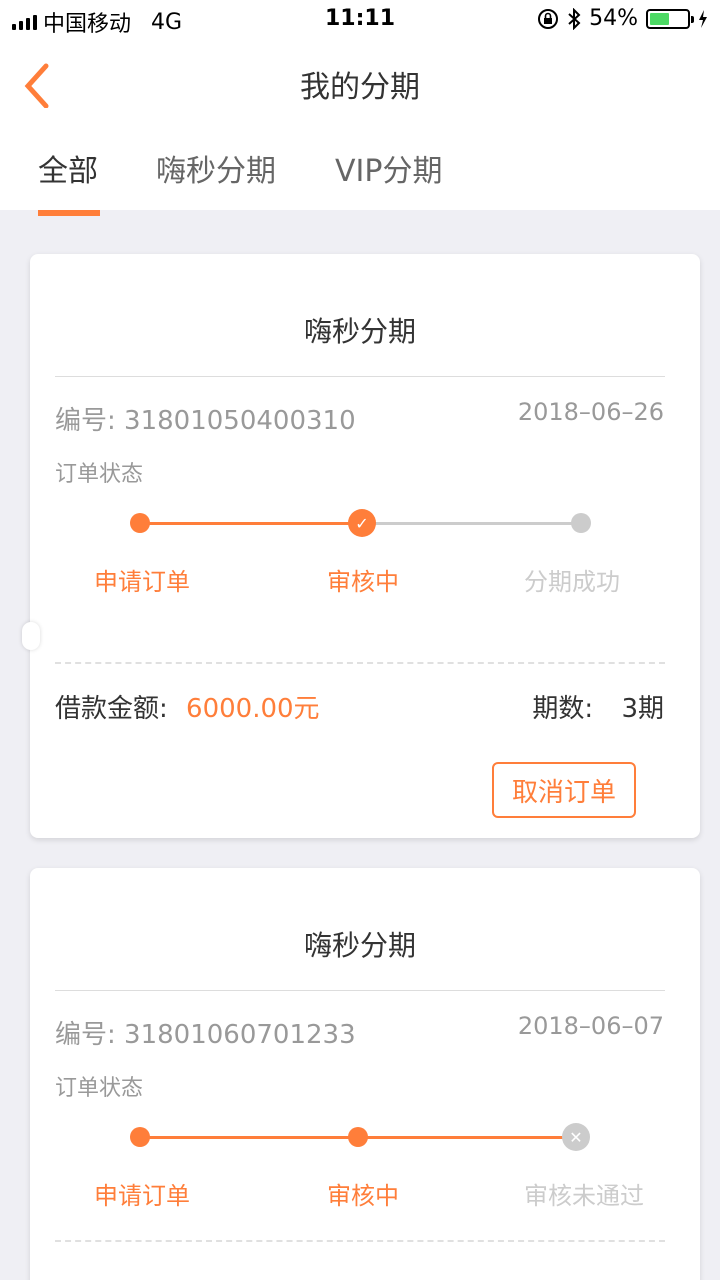 This screenshot has width=720, height=1280. I want to click on nav-bar: 我的分期, so click(360, 82).